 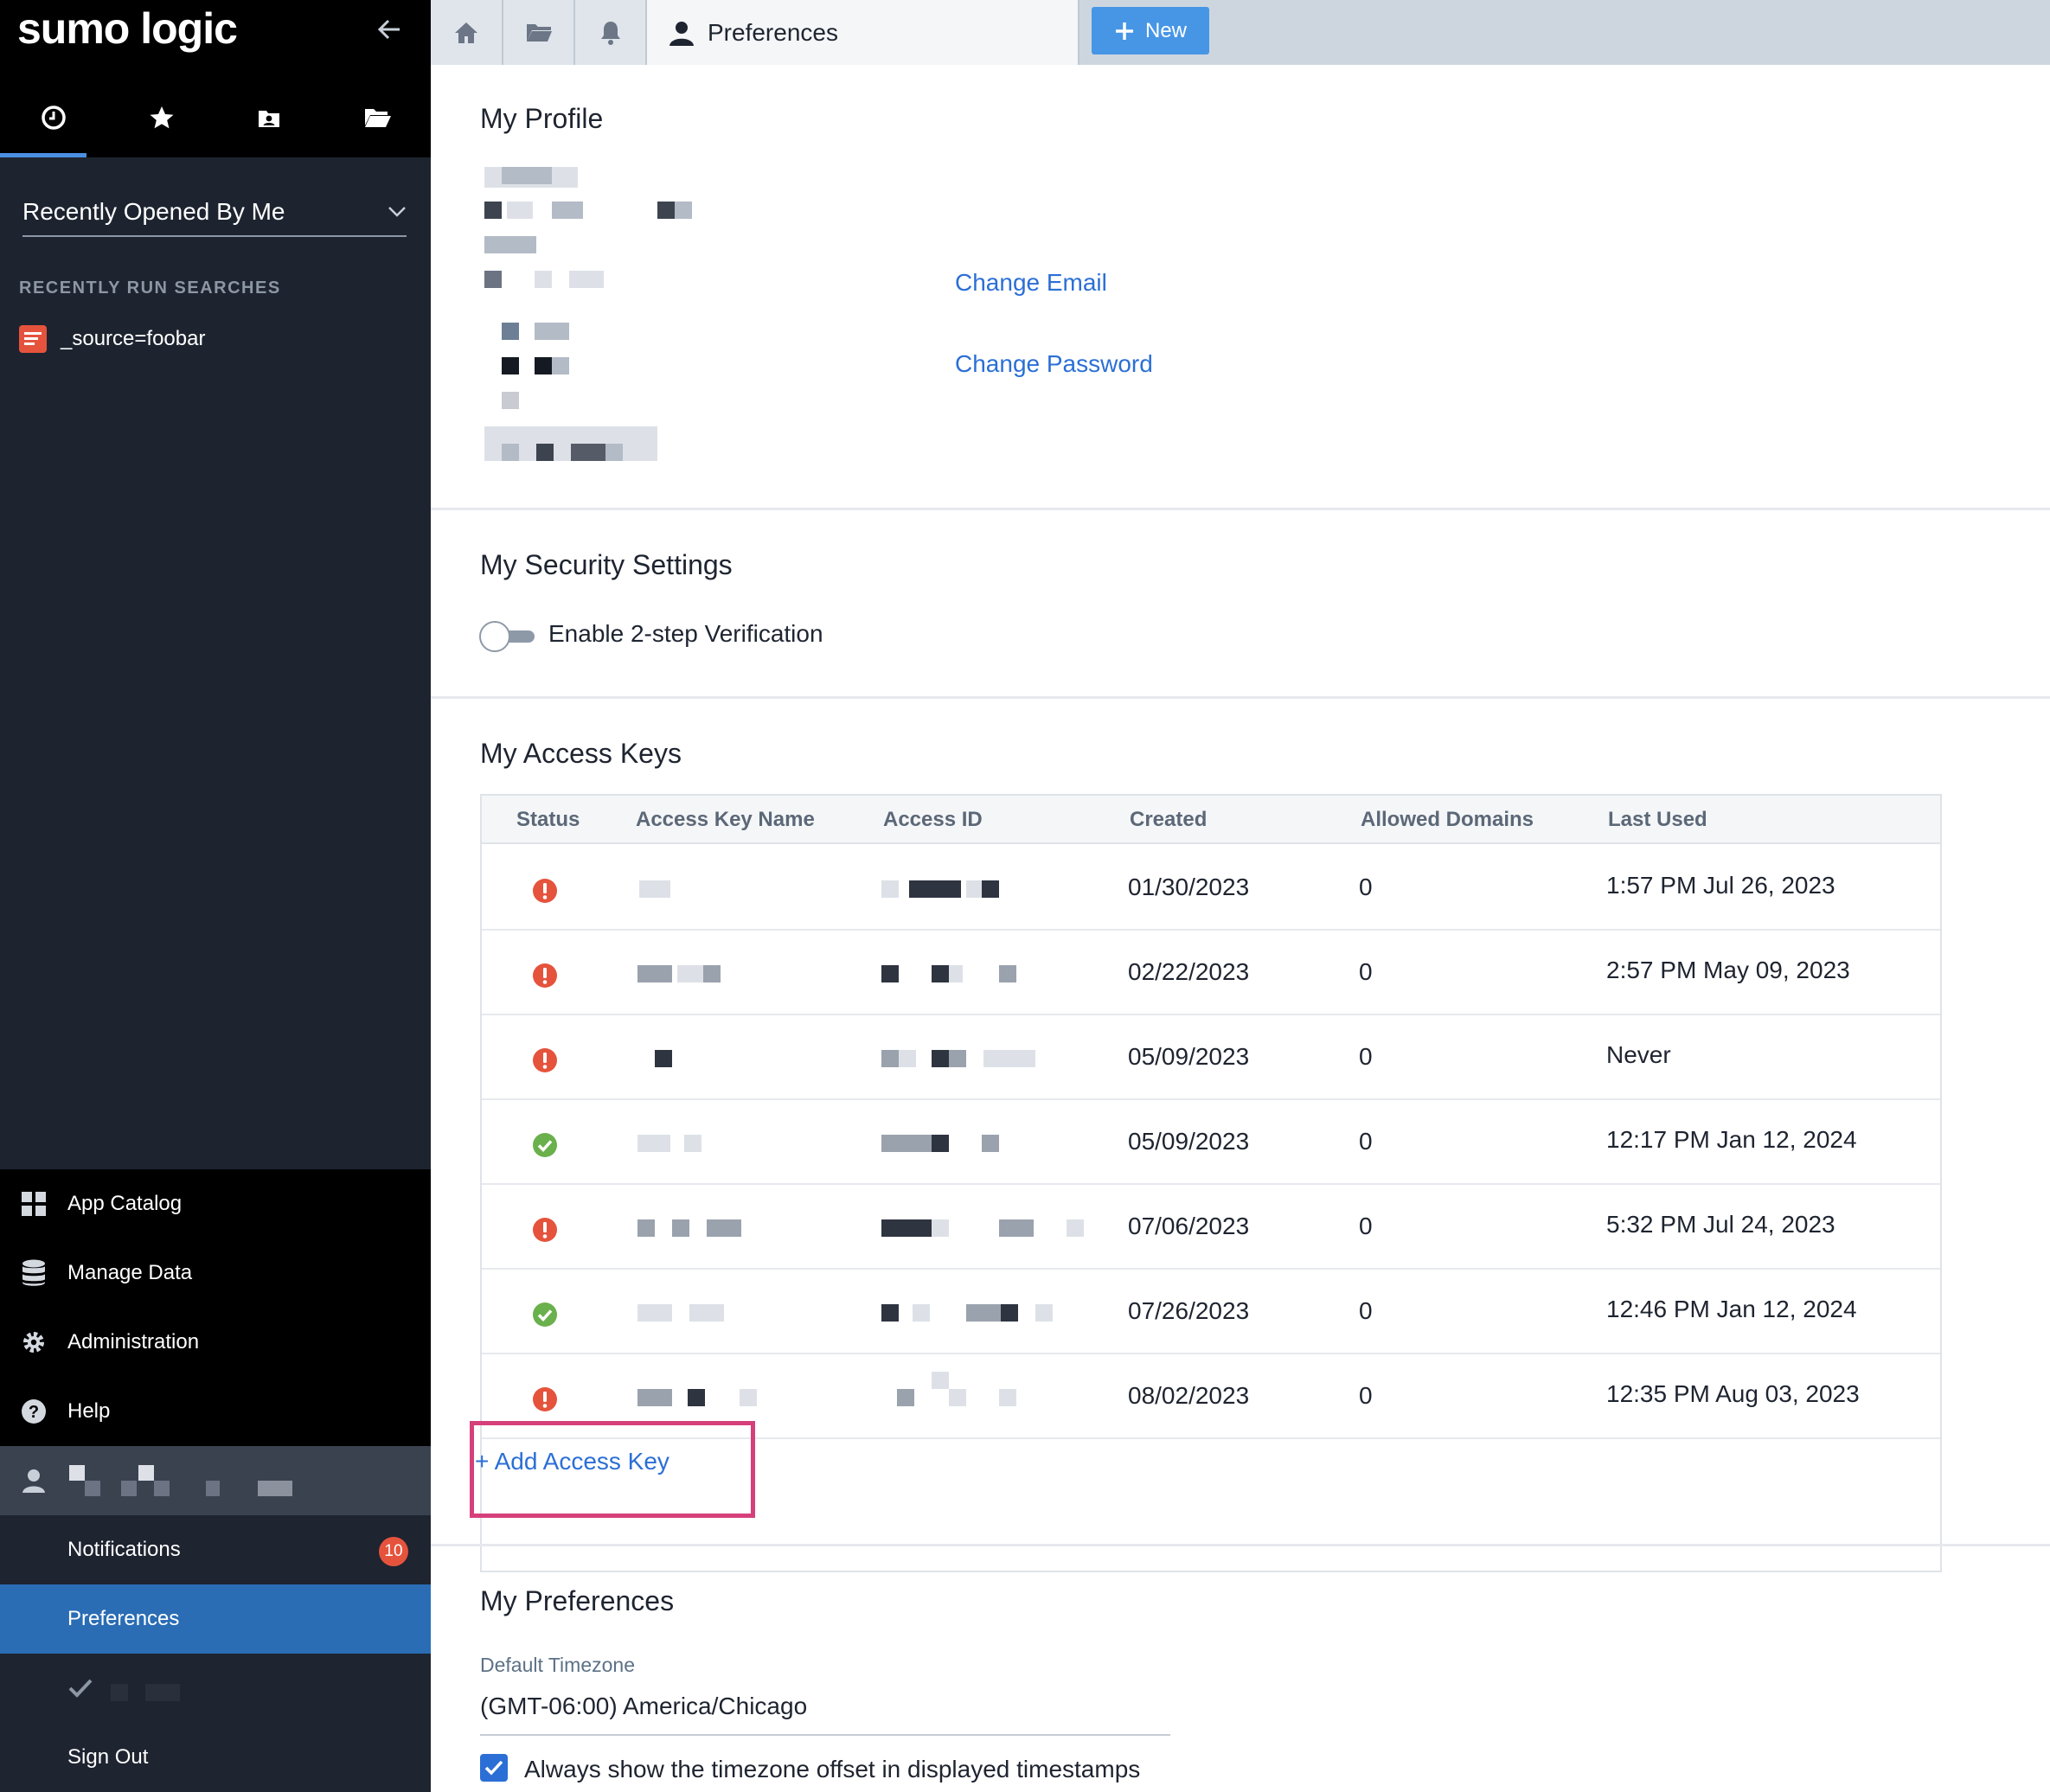 What do you see at coordinates (572, 1461) in the screenshot?
I see `add-access-key-button: + Add Access Key` at bounding box center [572, 1461].